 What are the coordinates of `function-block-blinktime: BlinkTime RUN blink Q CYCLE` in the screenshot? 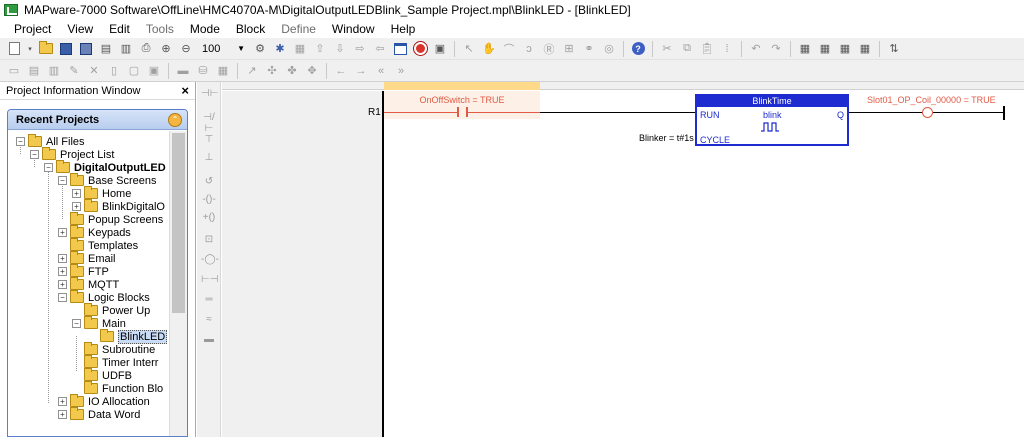 It's located at (772, 120).